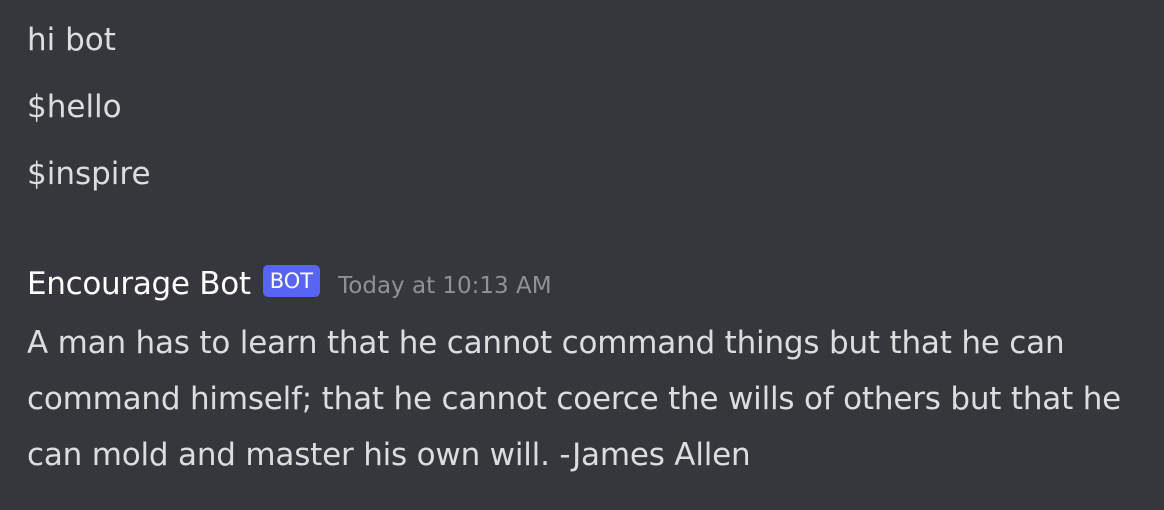 The width and height of the screenshot is (1164, 510). Describe the element at coordinates (71, 40) in the screenshot. I see `message-text: hi bot` at that location.